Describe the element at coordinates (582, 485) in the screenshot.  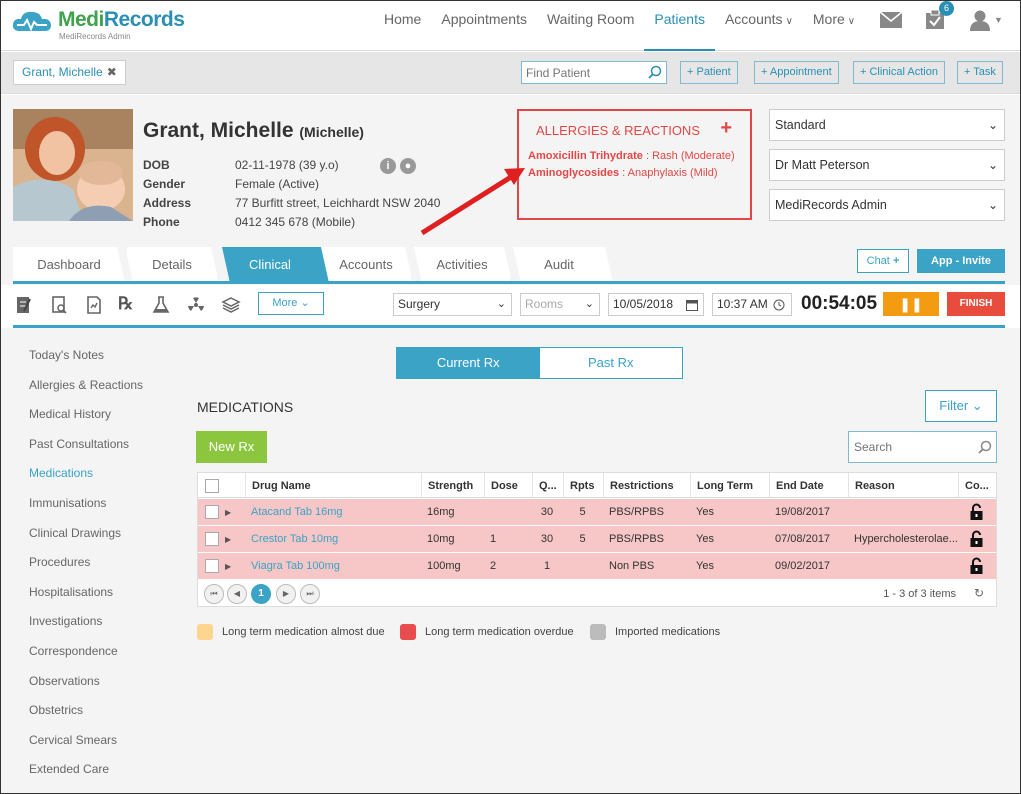
I see `col-repeats: Rpts` at that location.